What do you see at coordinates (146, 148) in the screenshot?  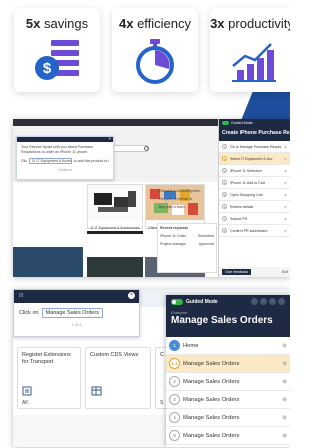 I see `search-icon` at bounding box center [146, 148].